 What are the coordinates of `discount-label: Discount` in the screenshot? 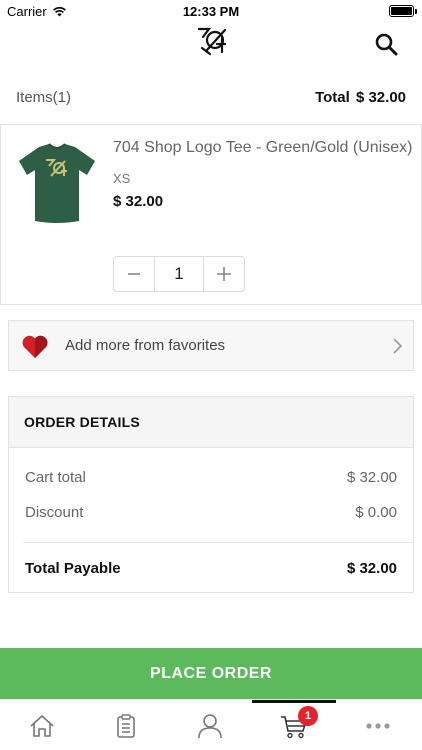 It's located at (54, 512).